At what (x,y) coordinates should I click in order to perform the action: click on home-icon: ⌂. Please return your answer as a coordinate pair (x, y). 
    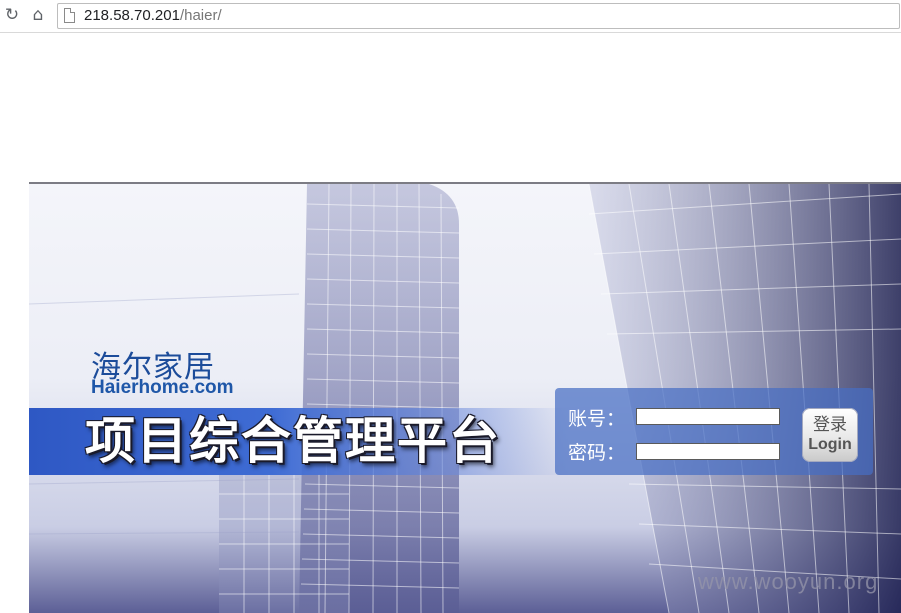
    Looking at the image, I should click on (38, 15).